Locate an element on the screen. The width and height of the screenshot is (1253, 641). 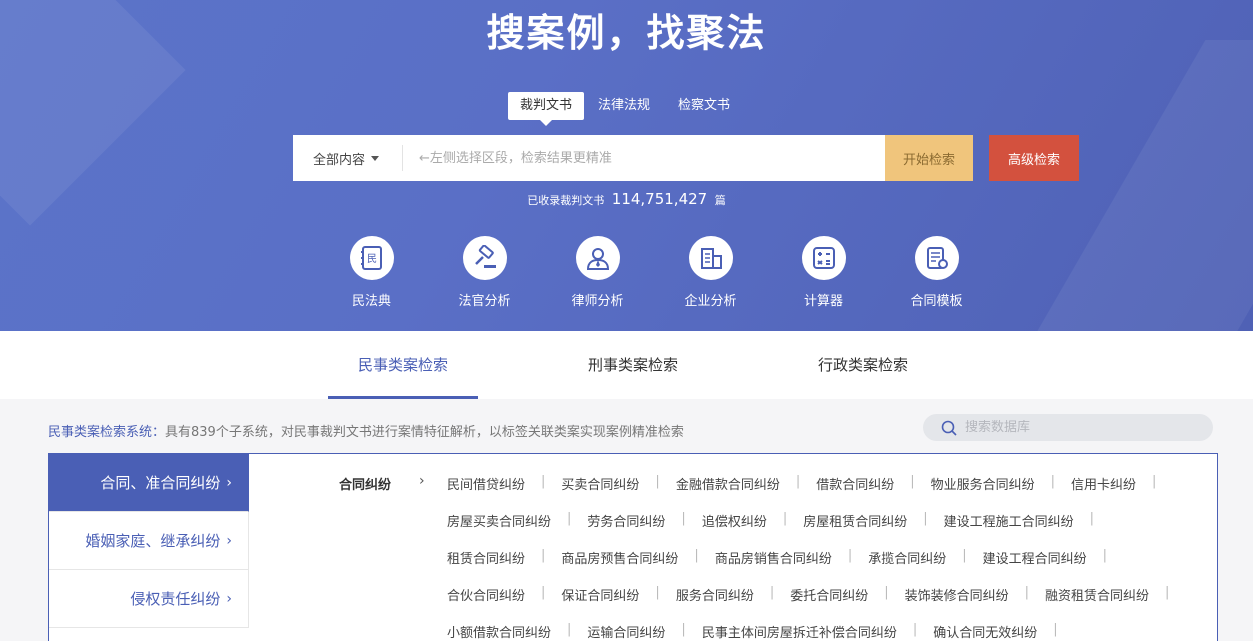
count-unit: 篇 is located at coordinates (720, 200).